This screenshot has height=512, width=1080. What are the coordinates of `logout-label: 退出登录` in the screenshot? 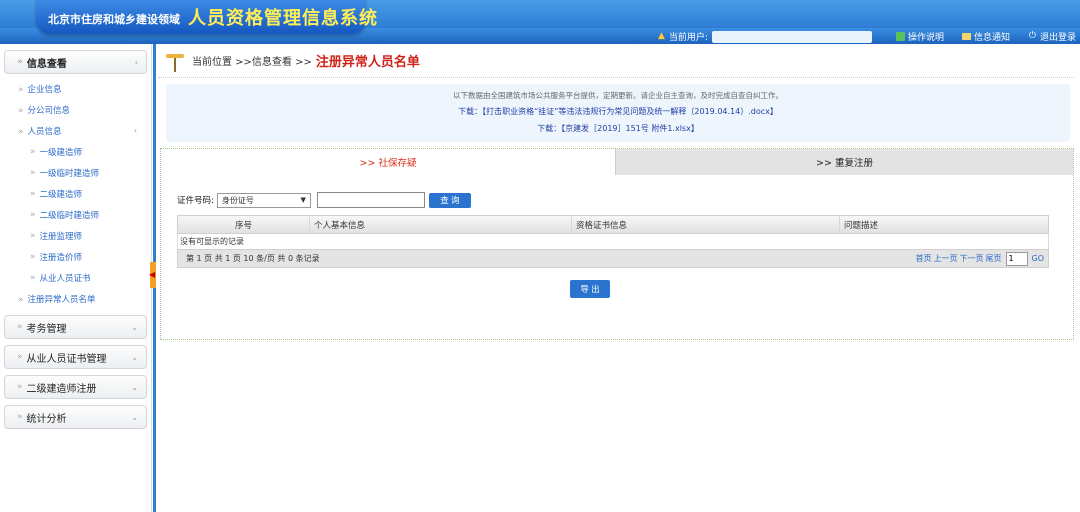 It's located at (1057, 38).